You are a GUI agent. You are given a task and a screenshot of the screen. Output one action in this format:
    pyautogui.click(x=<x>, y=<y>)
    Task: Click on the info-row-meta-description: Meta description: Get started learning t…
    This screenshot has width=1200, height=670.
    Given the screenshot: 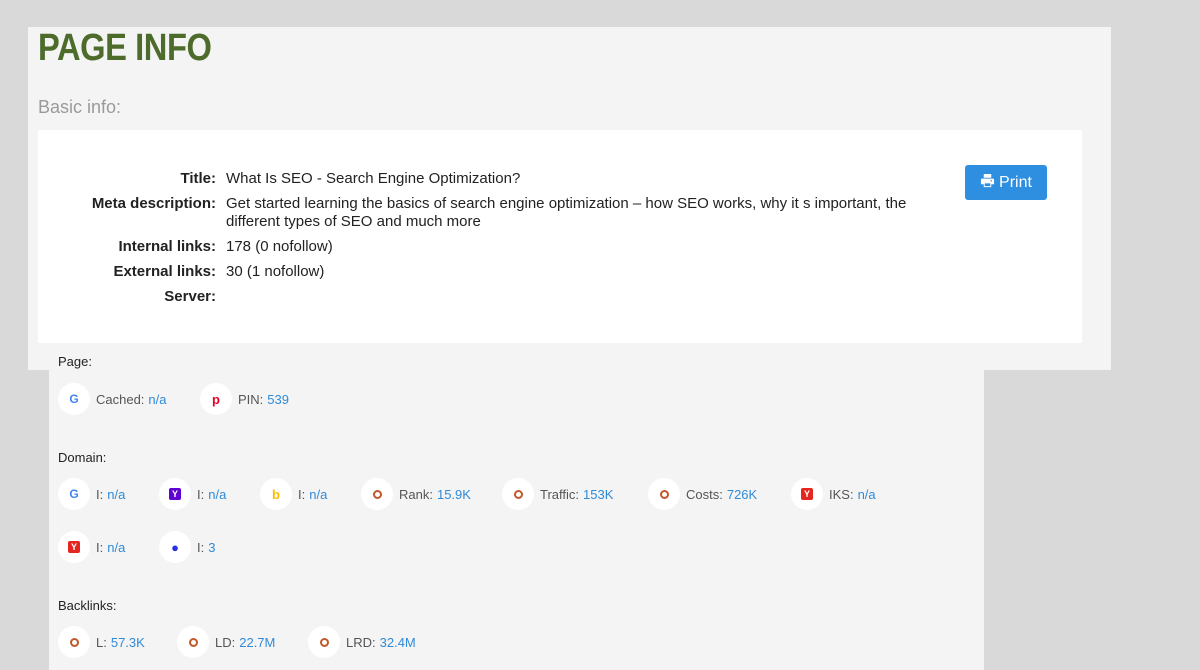 What is the action you would take?
    pyautogui.click(x=492, y=216)
    